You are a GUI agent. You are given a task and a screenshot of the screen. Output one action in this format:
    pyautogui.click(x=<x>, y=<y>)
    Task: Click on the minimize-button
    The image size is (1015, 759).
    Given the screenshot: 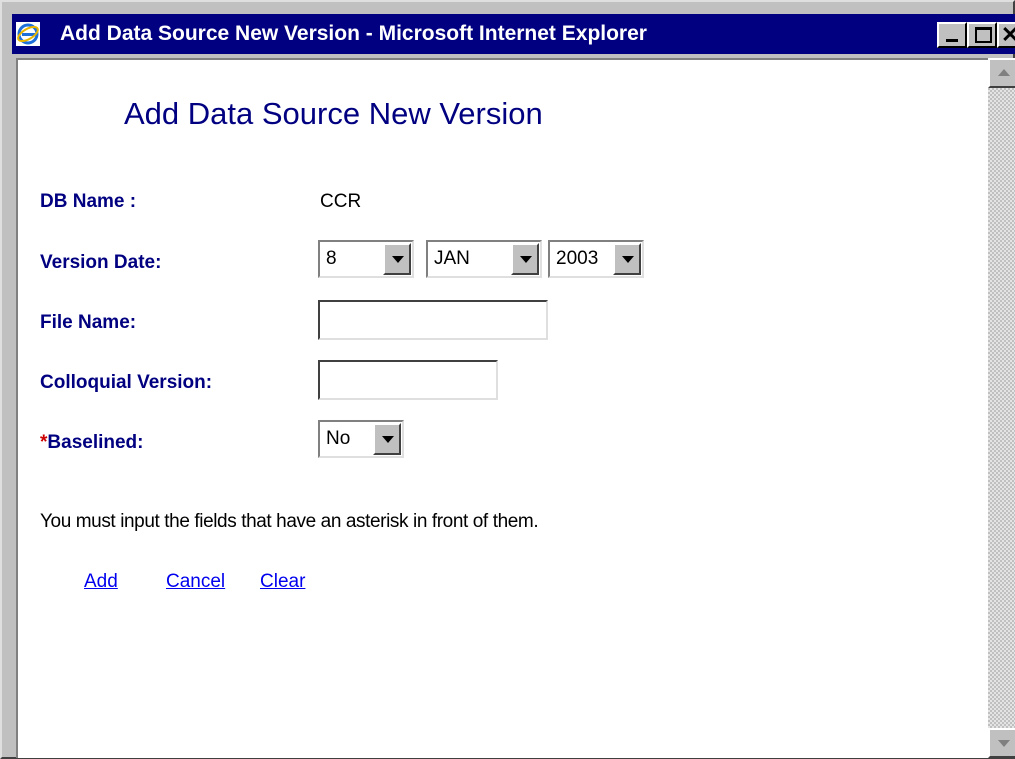 What is the action you would take?
    pyautogui.click(x=952, y=35)
    